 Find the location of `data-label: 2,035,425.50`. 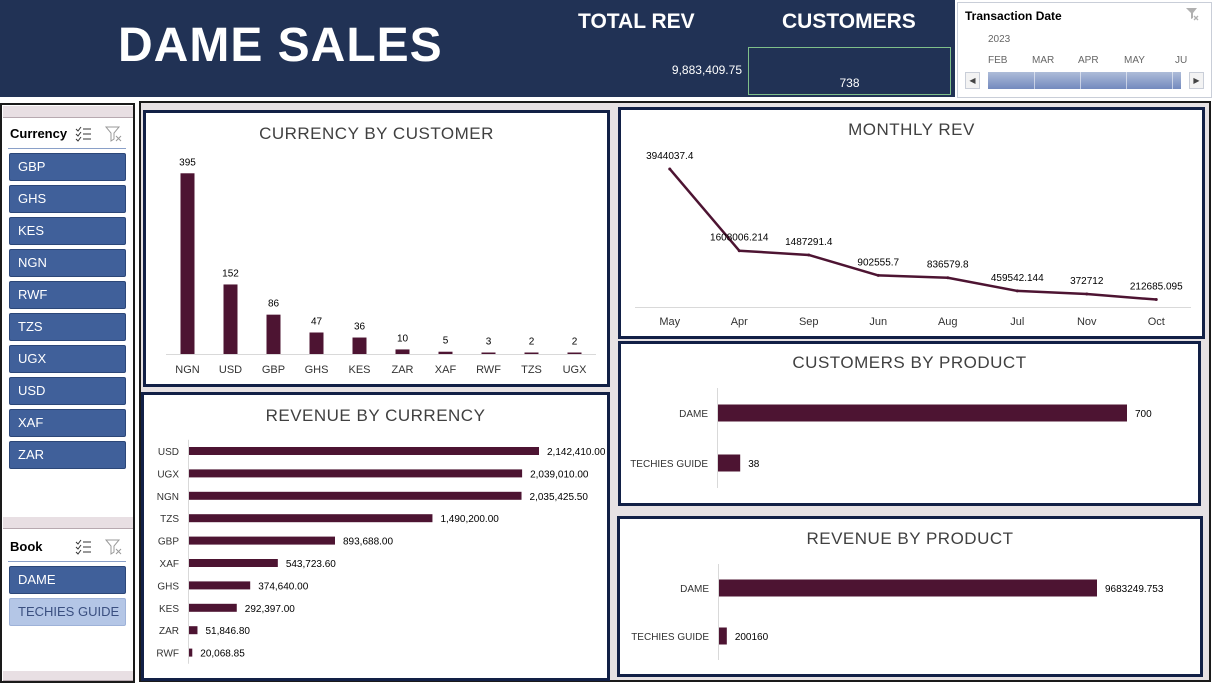

data-label: 2,035,425.50 is located at coordinates (559, 497).